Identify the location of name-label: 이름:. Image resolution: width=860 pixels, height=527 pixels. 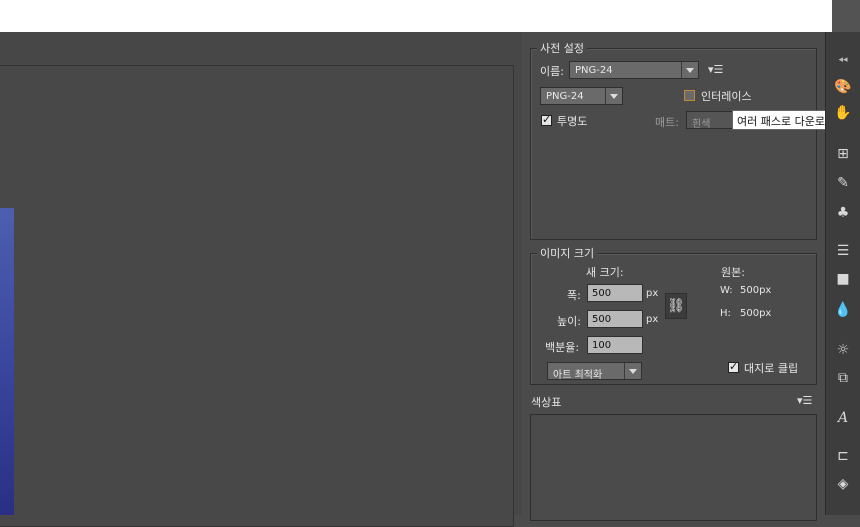
(552, 71).